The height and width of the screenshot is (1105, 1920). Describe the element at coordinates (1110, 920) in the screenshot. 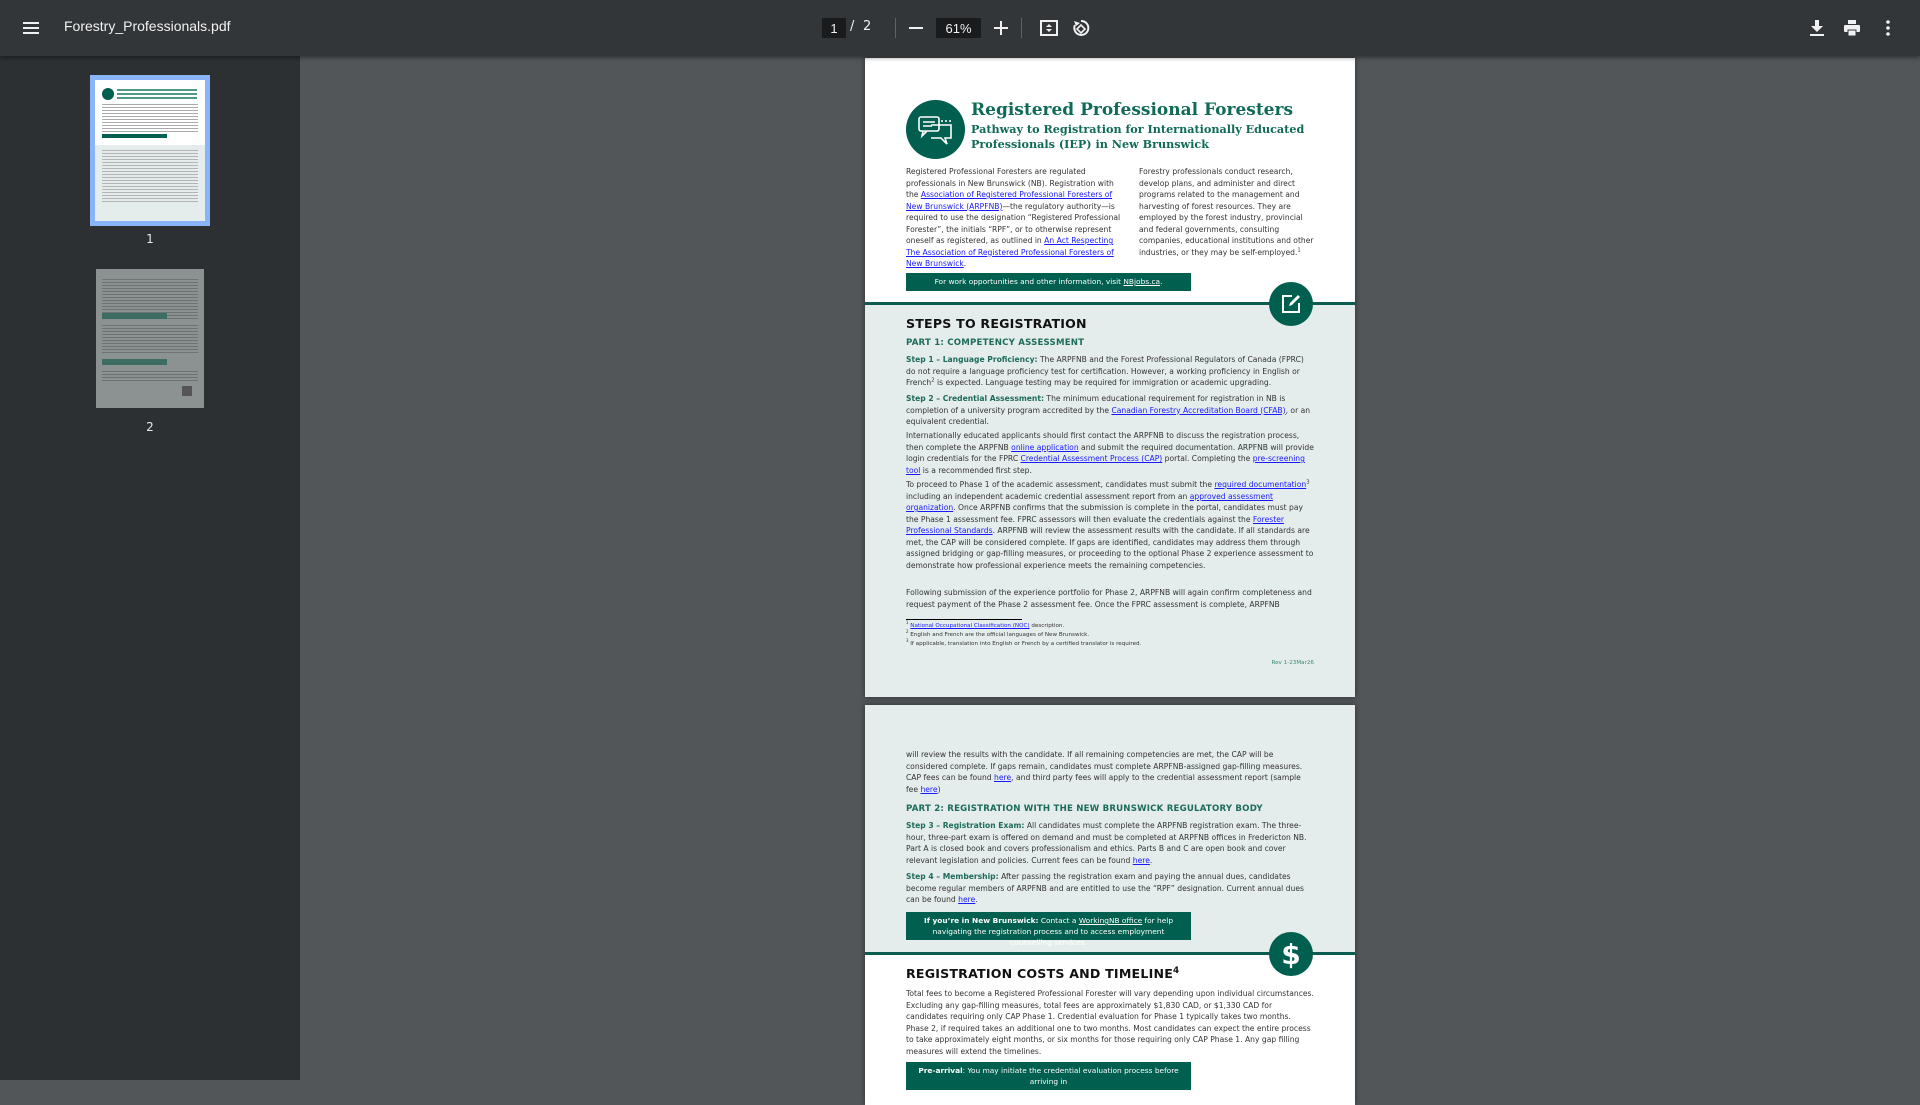

I see `hyperlink: WorkingNB office` at that location.